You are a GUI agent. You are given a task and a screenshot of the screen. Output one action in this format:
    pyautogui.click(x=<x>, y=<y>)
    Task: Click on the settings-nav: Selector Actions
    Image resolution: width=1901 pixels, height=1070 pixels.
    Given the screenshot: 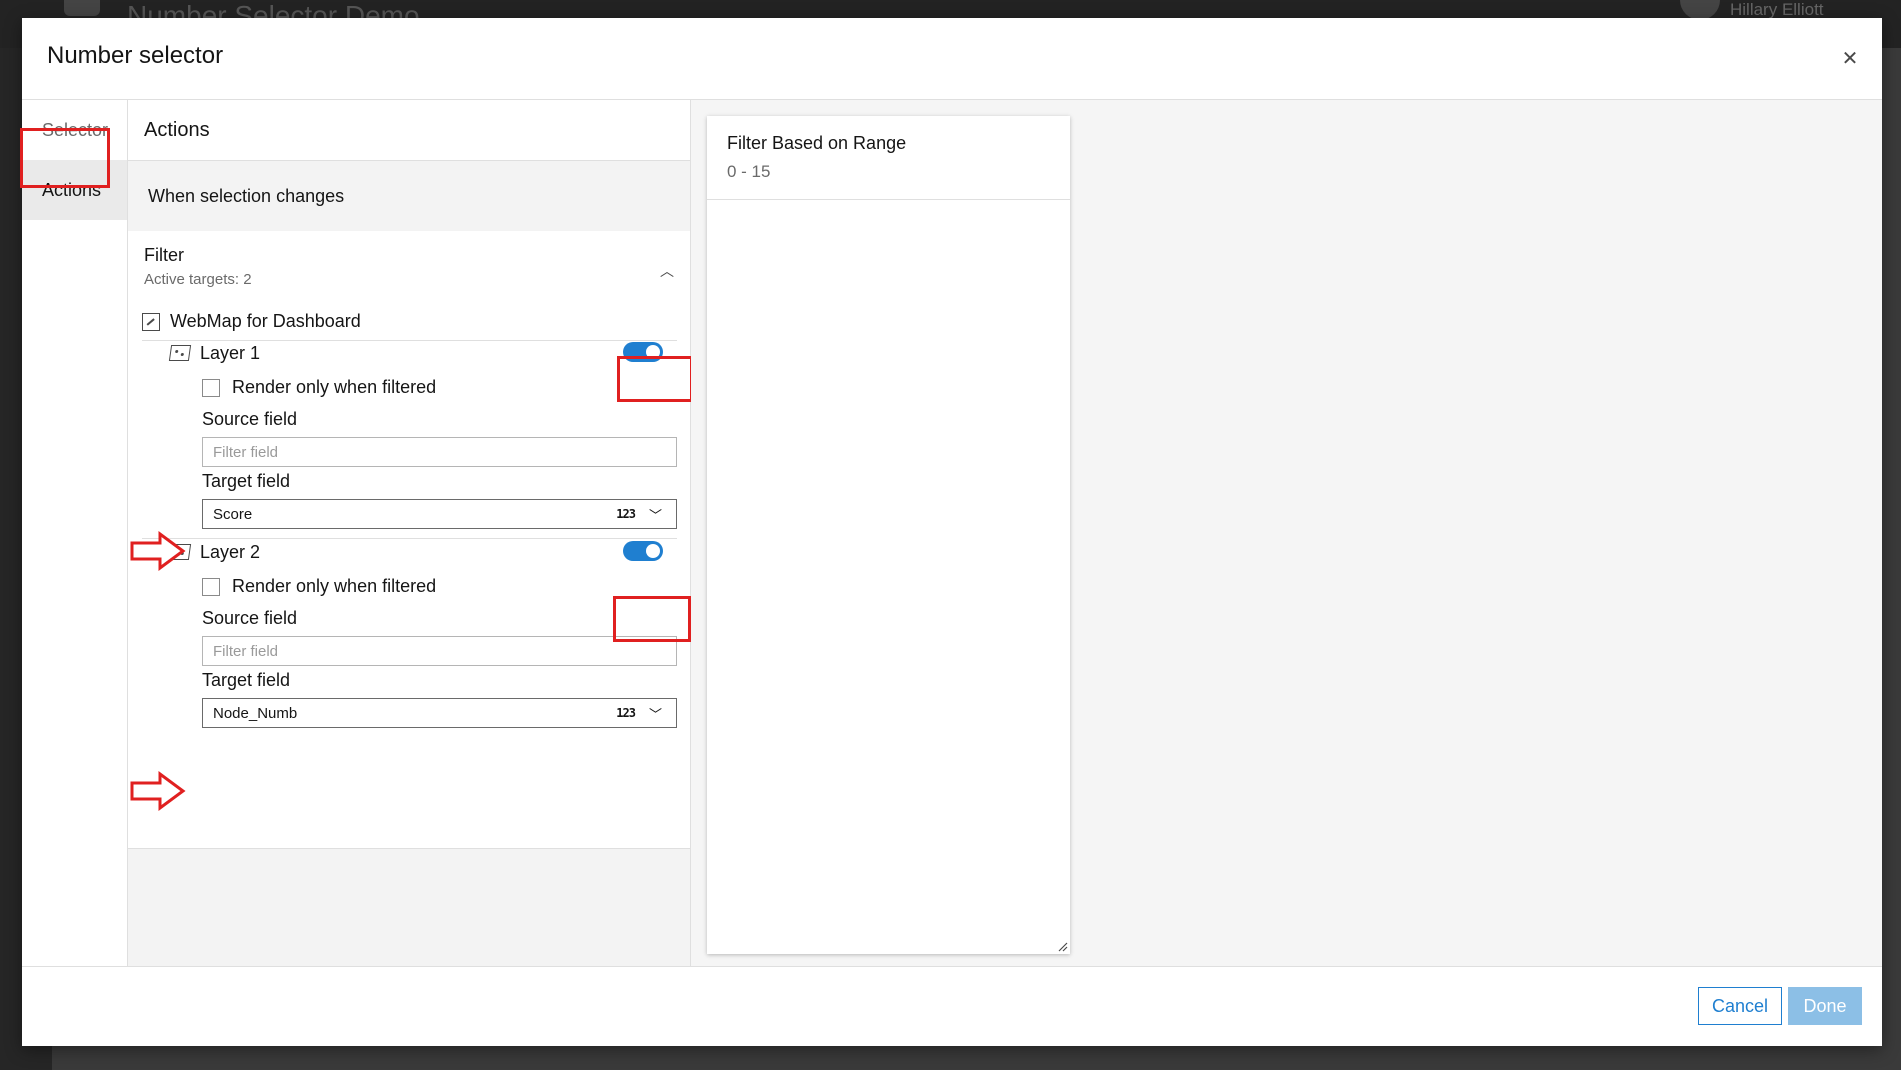 What is the action you would take?
    pyautogui.click(x=75, y=533)
    